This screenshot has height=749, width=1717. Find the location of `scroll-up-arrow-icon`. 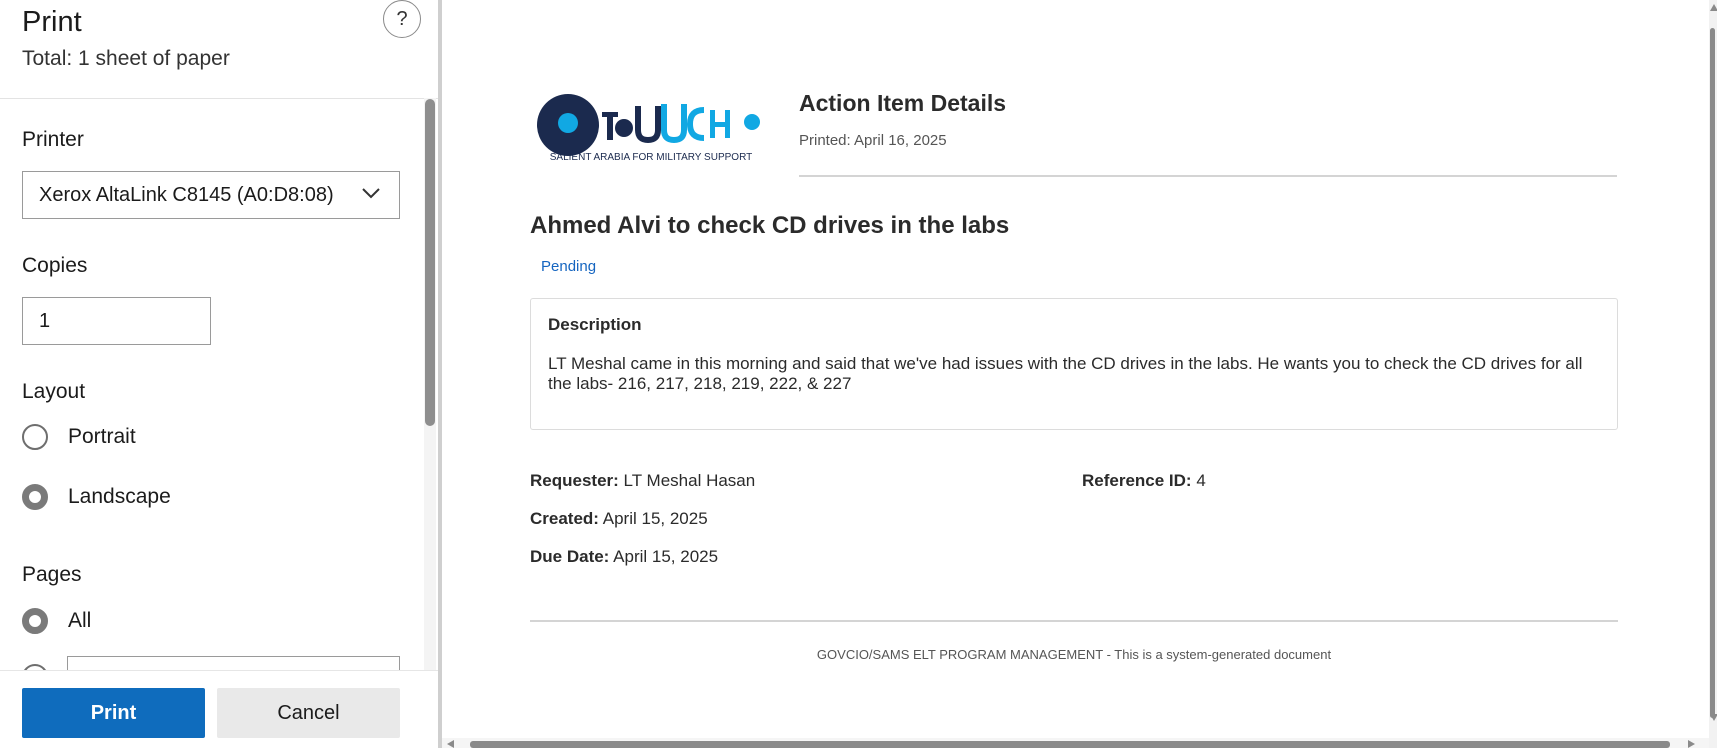

scroll-up-arrow-icon is located at coordinates (1713, 7).